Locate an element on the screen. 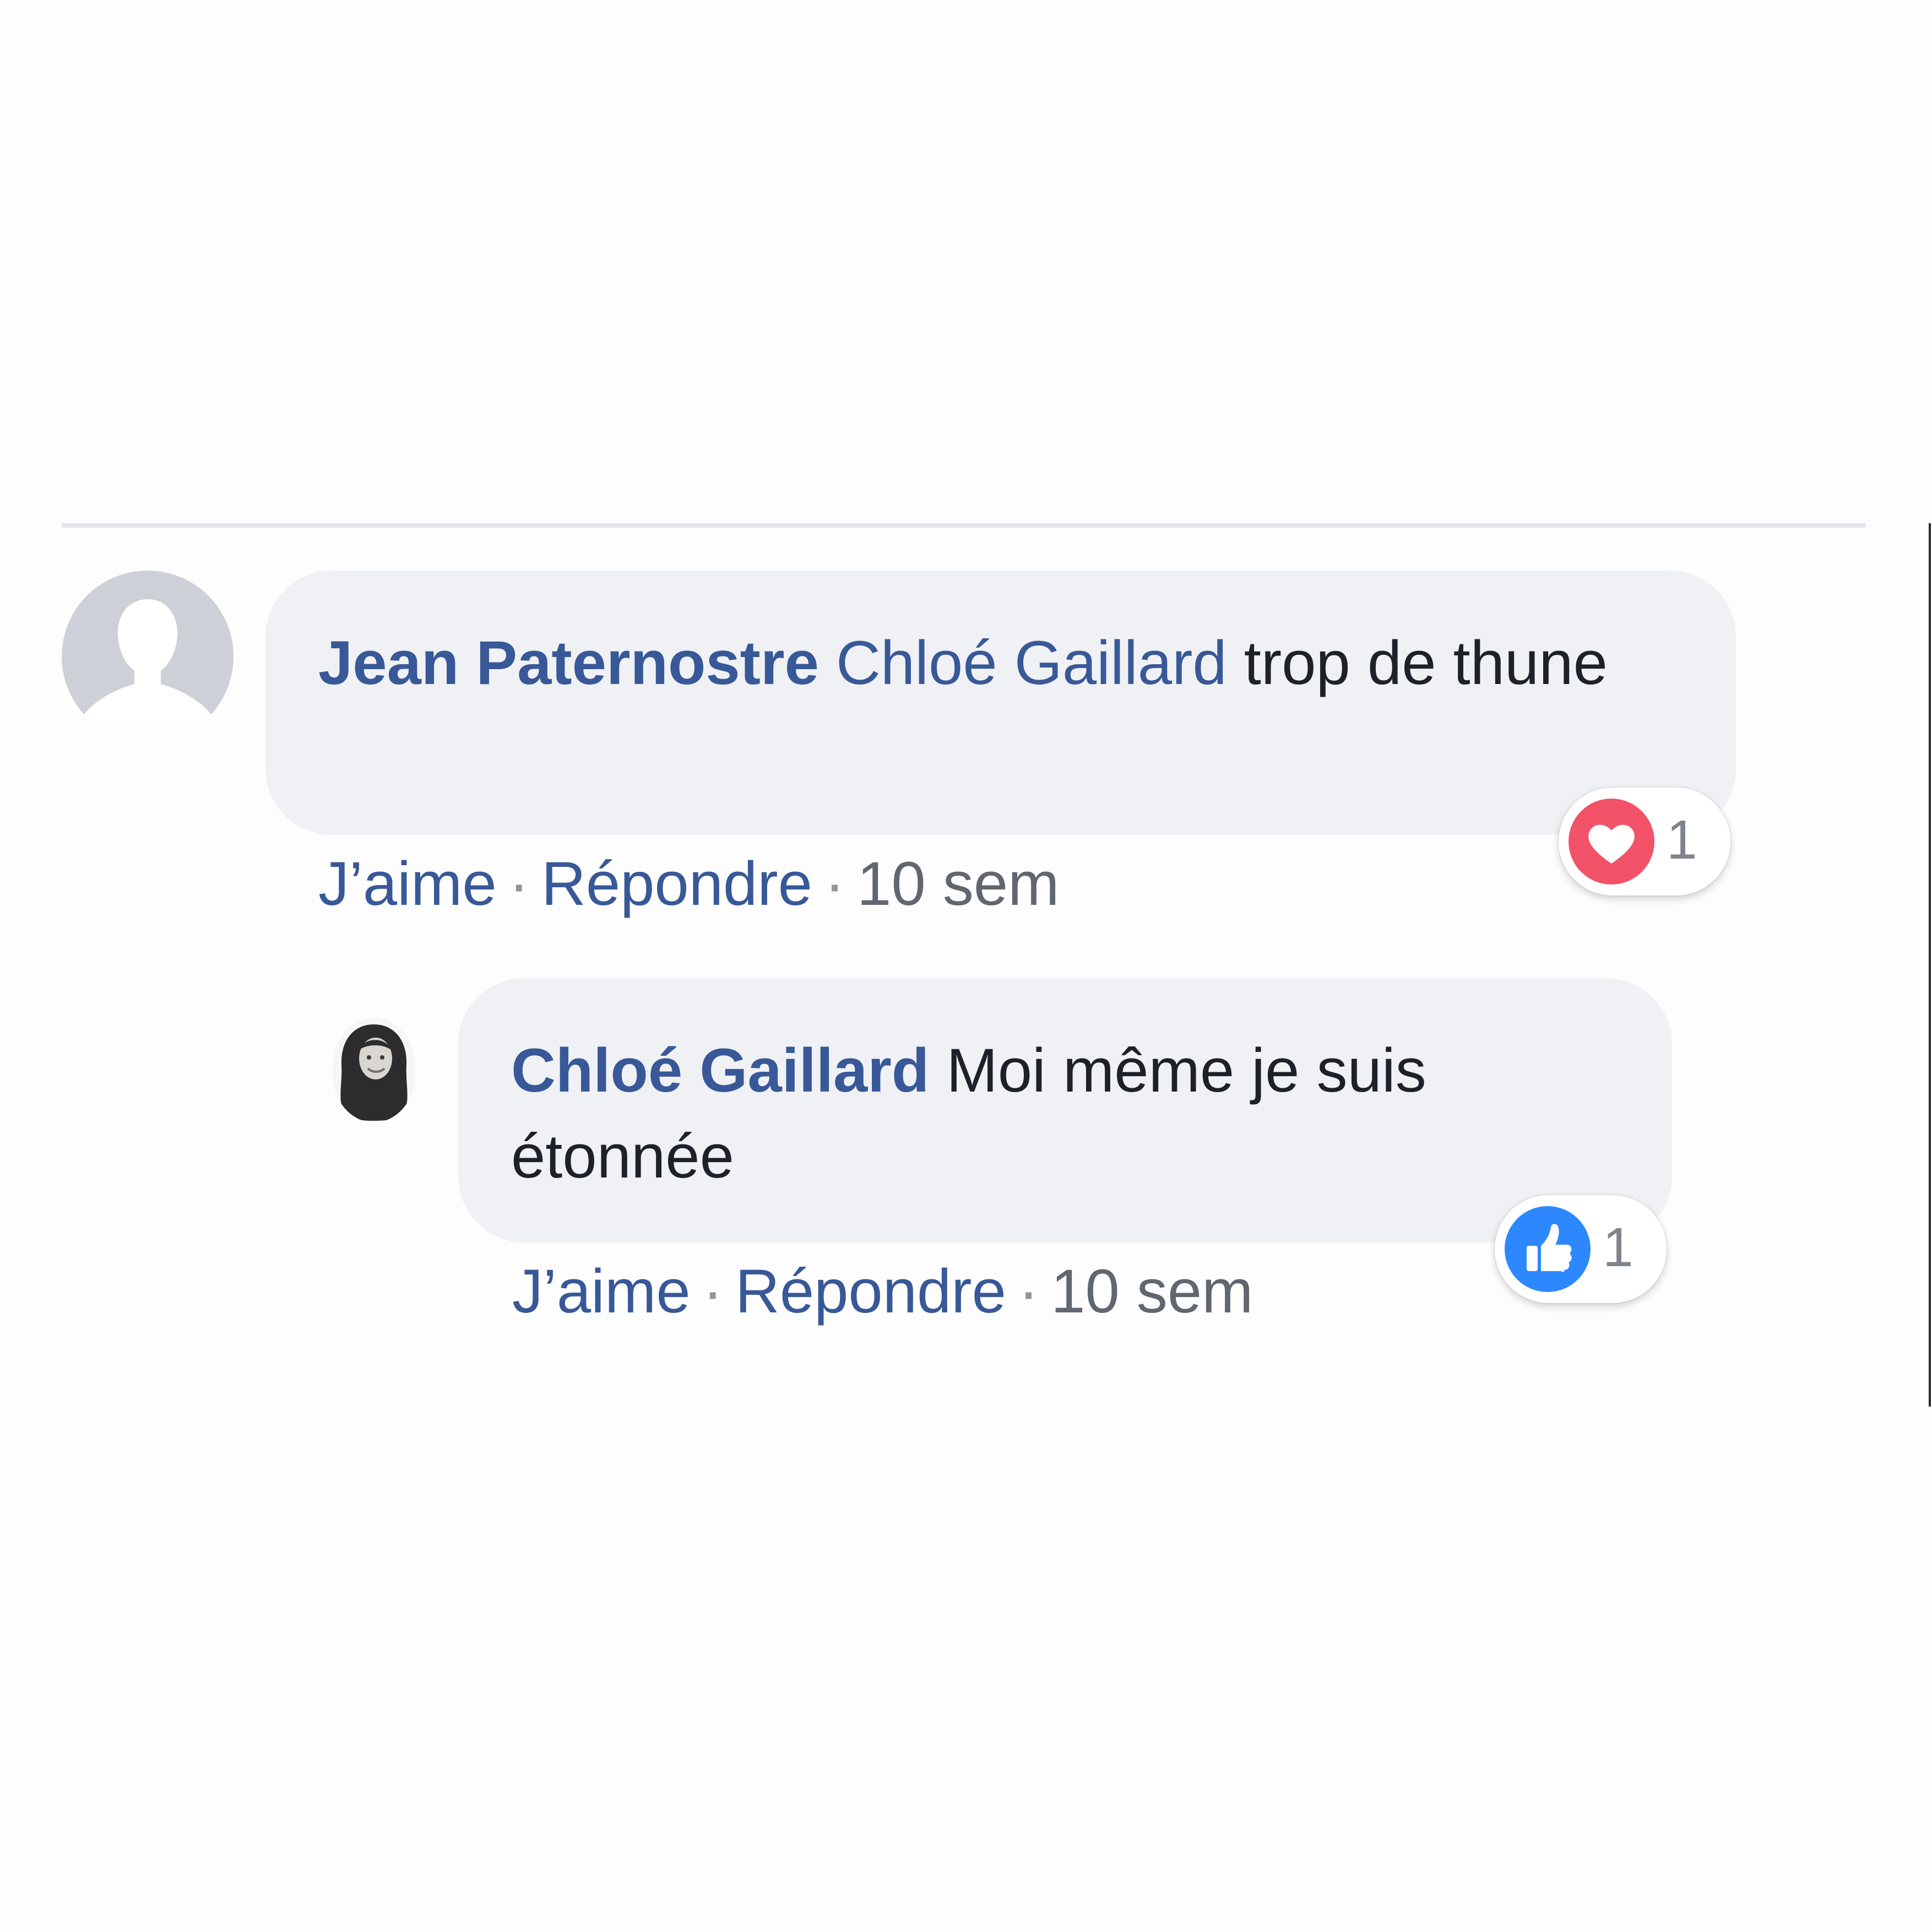 Image resolution: width=1932 pixels, height=1932 pixels. comment-text: trop de thune is located at coordinates (1417, 662).